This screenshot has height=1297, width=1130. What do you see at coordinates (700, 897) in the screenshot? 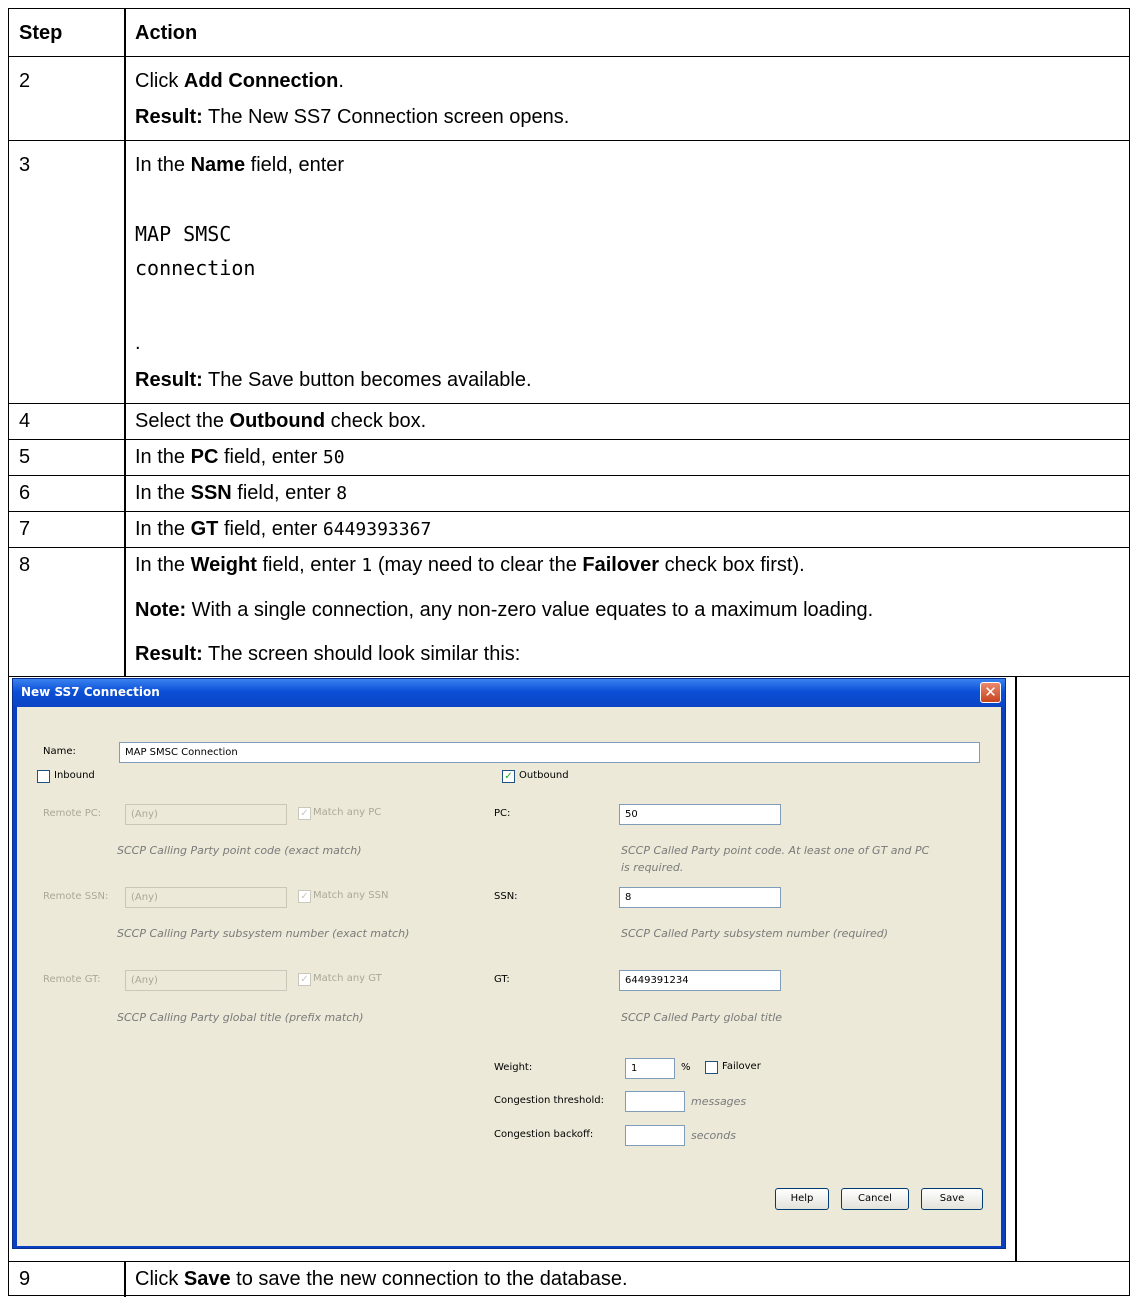
I see `ssn-field: 8` at bounding box center [700, 897].